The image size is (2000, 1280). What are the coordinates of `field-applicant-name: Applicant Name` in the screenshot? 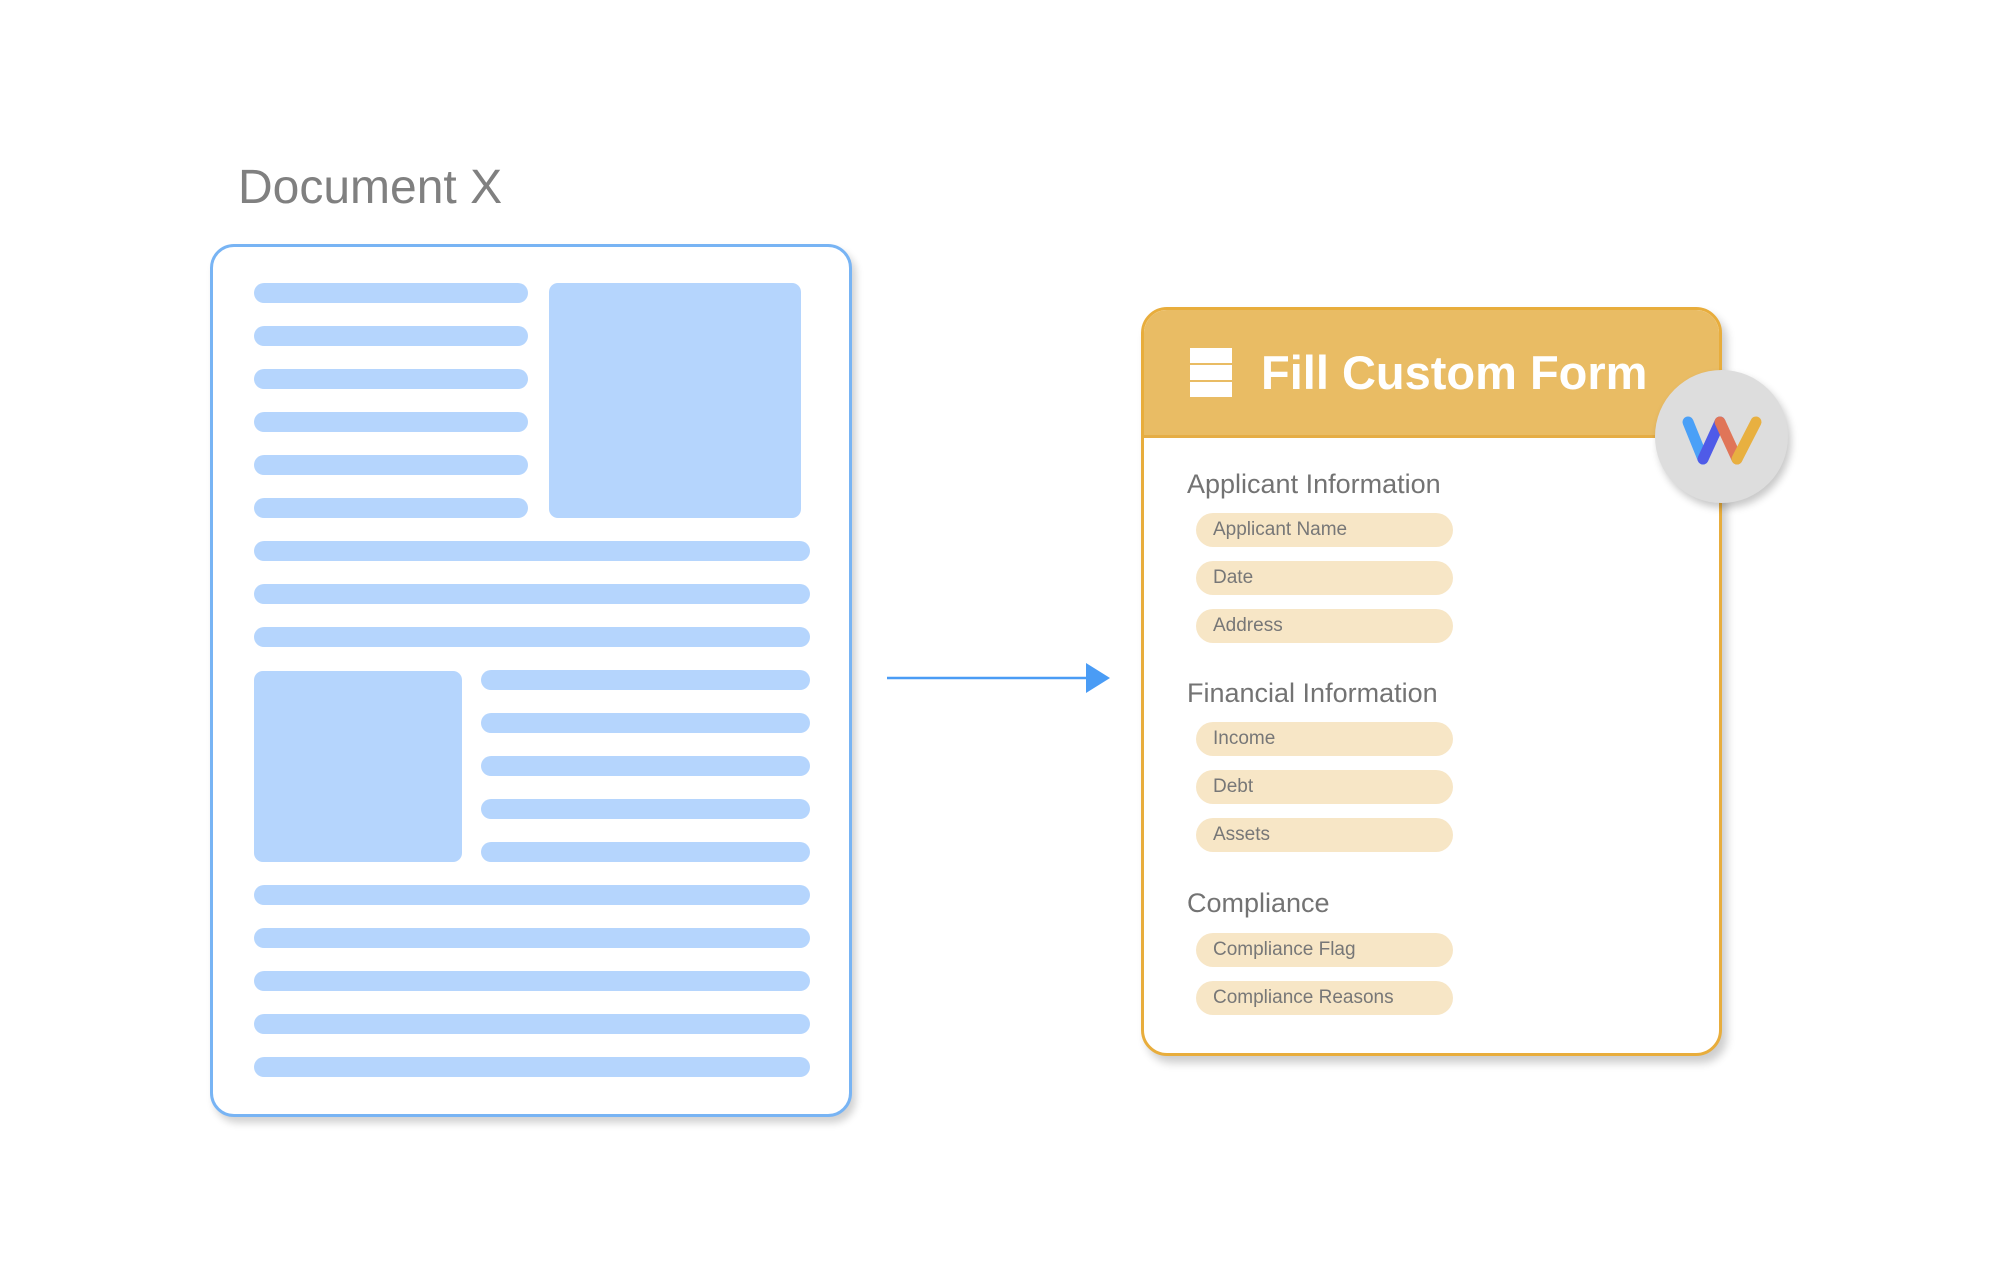 It's located at (1324, 530).